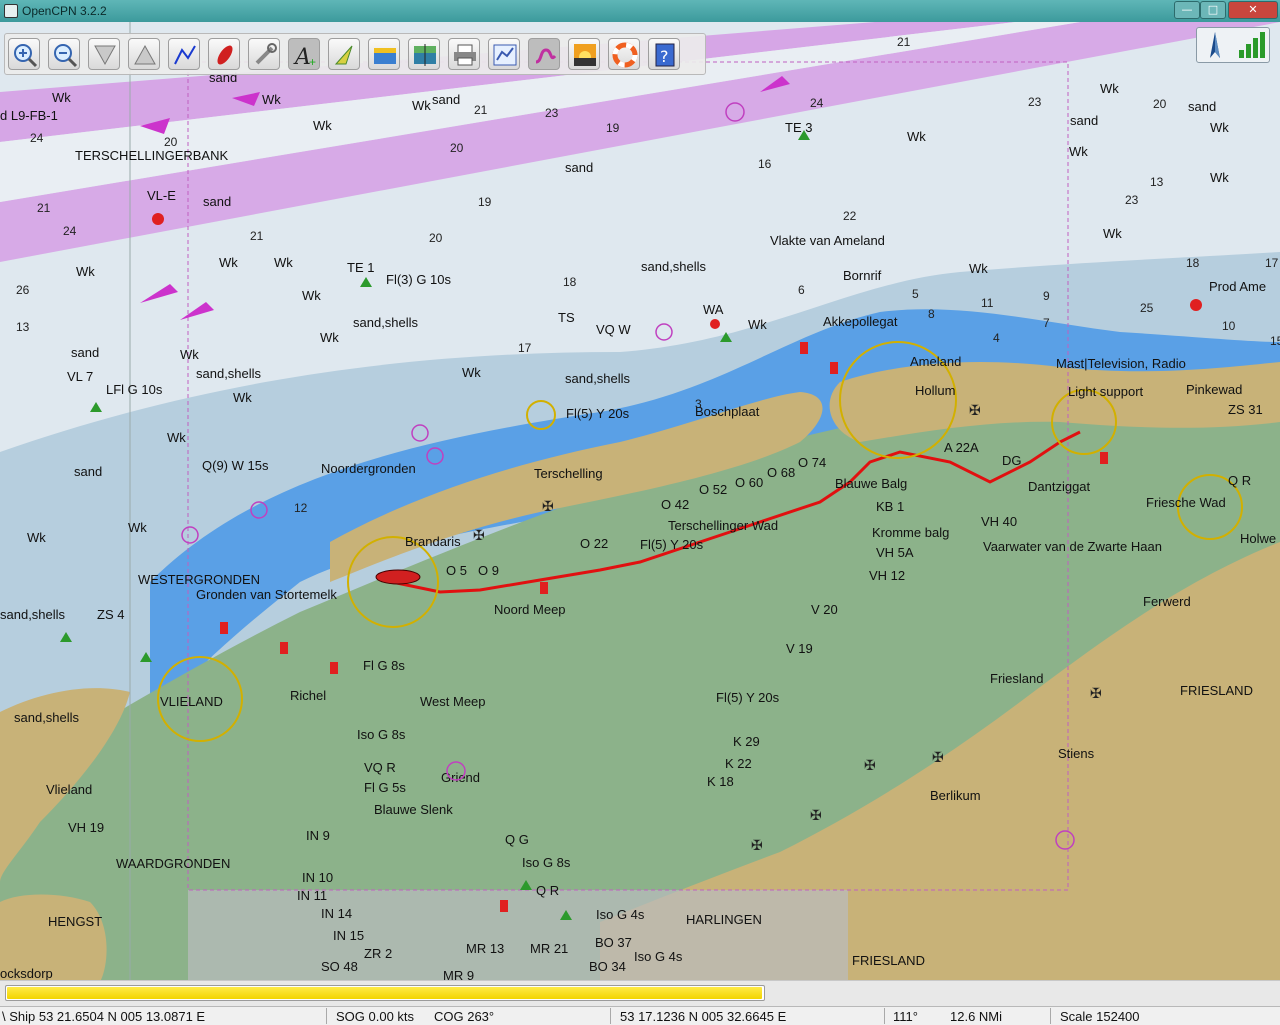  I want to click on svg-text: 23, so click(552, 113).